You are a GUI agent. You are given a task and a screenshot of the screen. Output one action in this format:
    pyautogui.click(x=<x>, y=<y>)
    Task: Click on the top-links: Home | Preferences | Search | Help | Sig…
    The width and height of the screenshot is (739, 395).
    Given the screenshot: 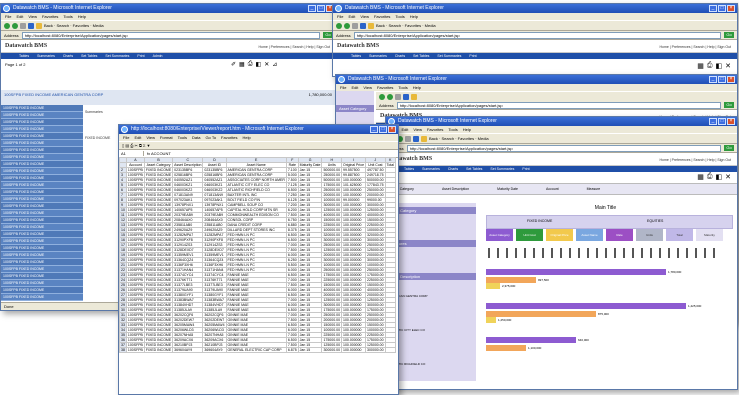 What is the action you would take?
    pyautogui.click(x=294, y=47)
    